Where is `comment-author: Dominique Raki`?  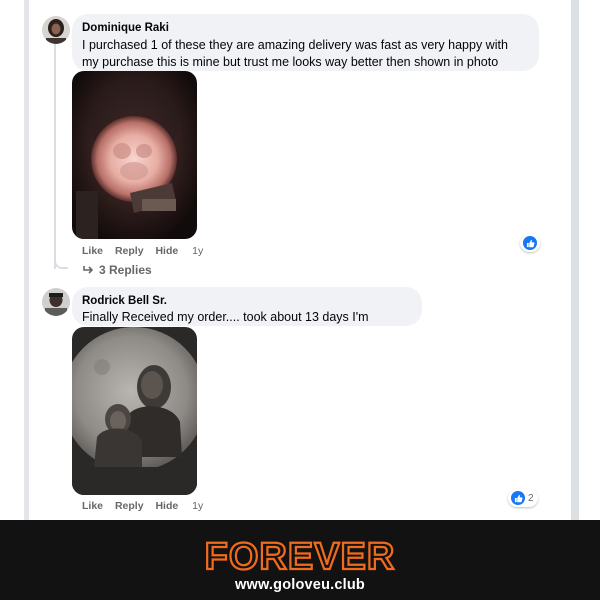 comment-author: Dominique Raki is located at coordinates (304, 28).